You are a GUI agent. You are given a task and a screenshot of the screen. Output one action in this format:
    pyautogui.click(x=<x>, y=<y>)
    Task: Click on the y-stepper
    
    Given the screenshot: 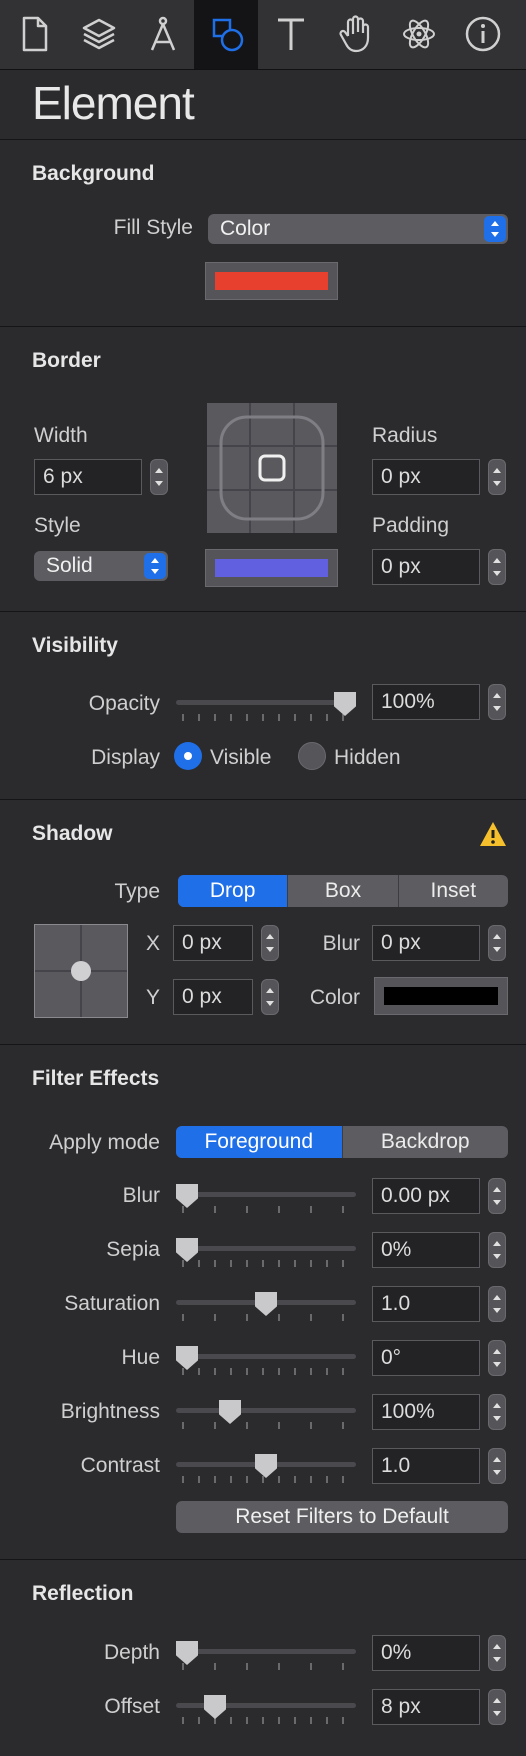 What is the action you would take?
    pyautogui.click(x=270, y=997)
    